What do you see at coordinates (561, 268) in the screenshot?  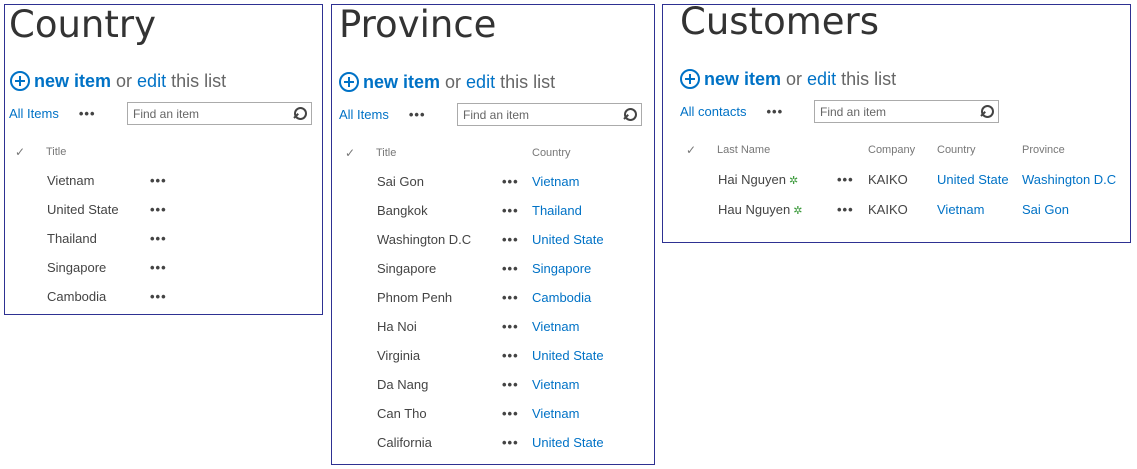 I see `list-item-country-link: Singapore` at bounding box center [561, 268].